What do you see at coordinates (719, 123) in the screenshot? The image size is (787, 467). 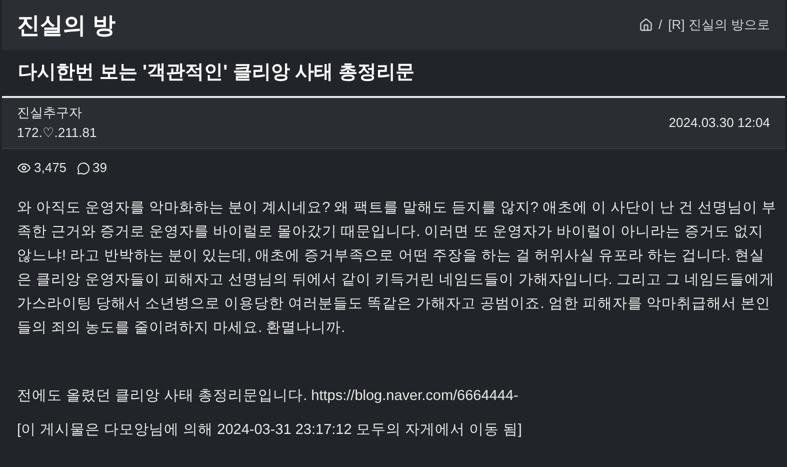 I see `post-date: 2024.03.30 12:04` at bounding box center [719, 123].